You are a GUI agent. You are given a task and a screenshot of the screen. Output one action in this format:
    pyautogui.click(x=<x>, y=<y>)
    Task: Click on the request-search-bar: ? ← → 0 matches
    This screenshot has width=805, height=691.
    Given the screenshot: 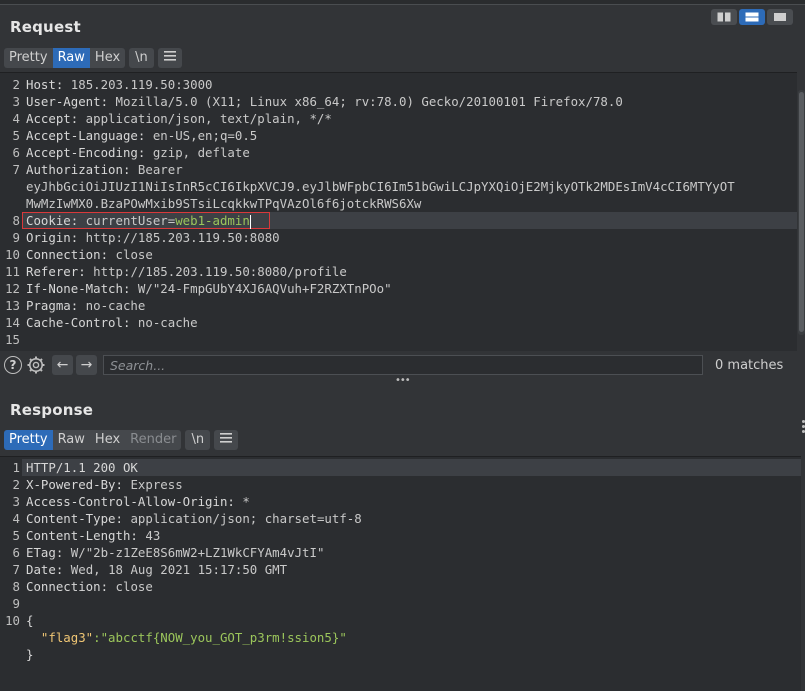 What is the action you would take?
    pyautogui.click(x=402, y=365)
    